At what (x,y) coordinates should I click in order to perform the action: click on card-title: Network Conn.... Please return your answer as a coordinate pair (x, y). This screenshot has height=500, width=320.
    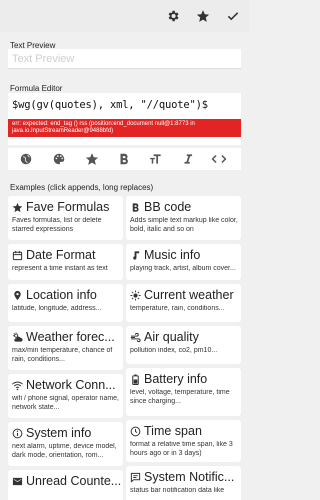
    Looking at the image, I should click on (71, 385).